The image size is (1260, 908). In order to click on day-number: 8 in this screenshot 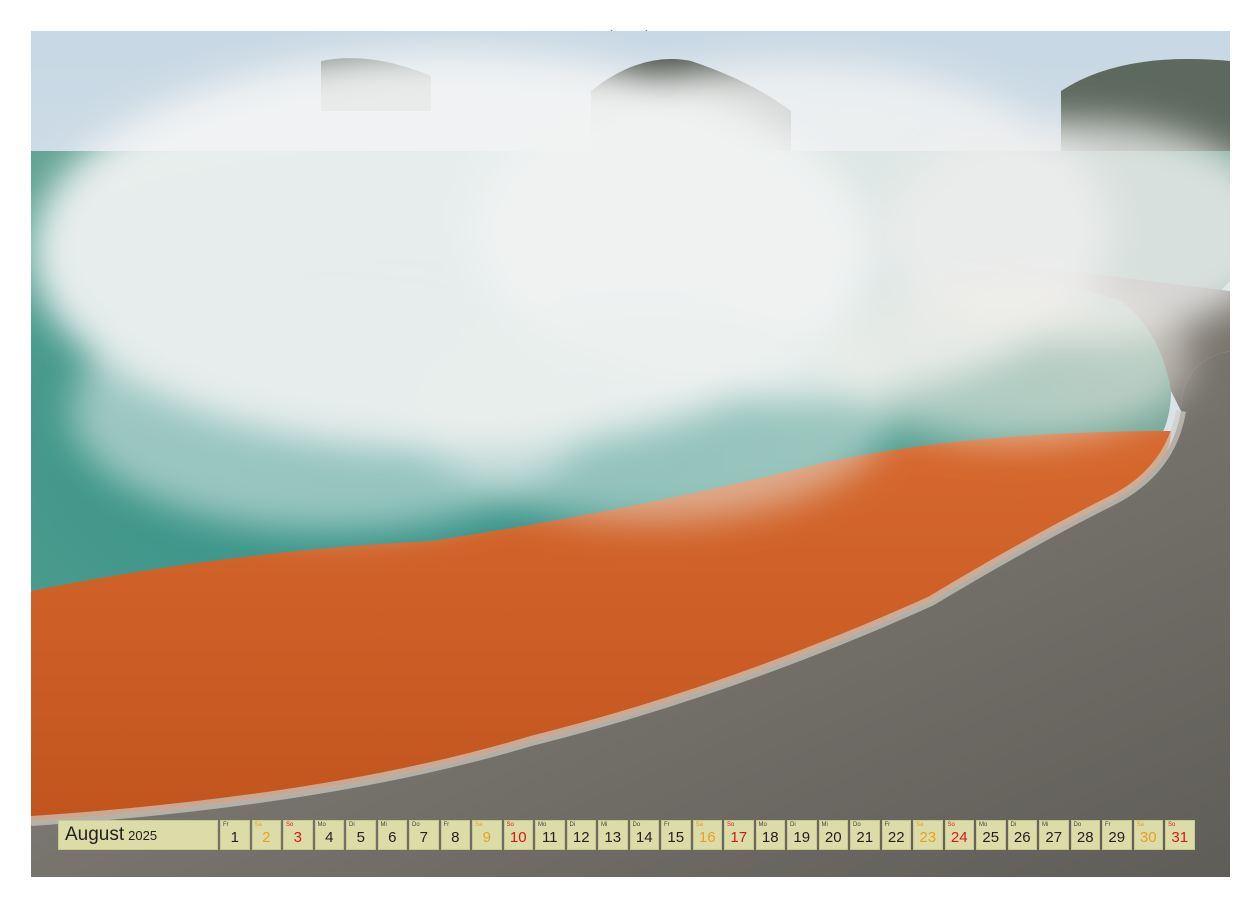, I will do `click(455, 837)`.